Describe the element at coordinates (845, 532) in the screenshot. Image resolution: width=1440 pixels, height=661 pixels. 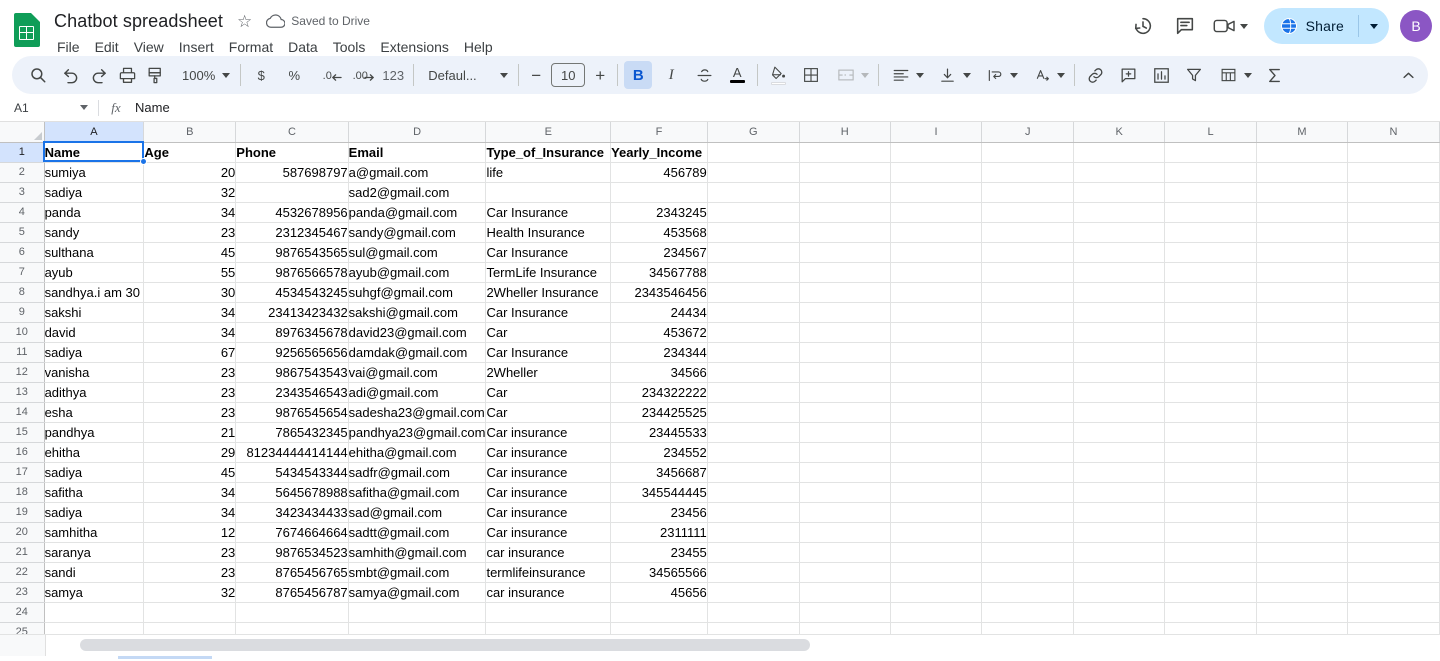
I see `cell-H20` at that location.